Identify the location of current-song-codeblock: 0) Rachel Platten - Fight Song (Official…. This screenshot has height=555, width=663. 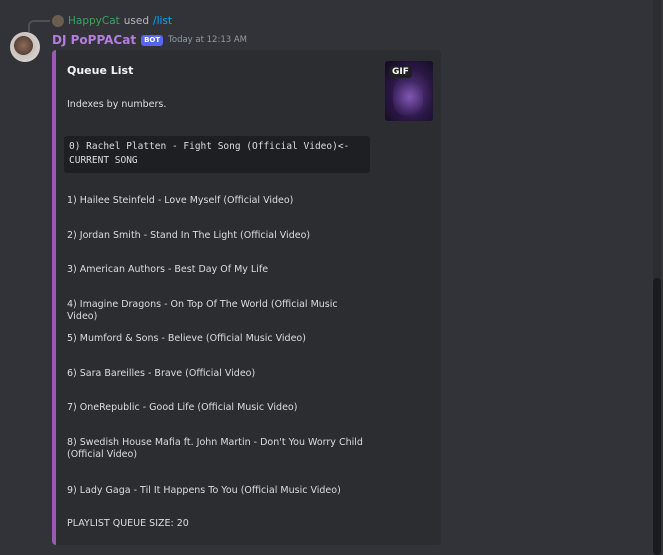
(217, 154).